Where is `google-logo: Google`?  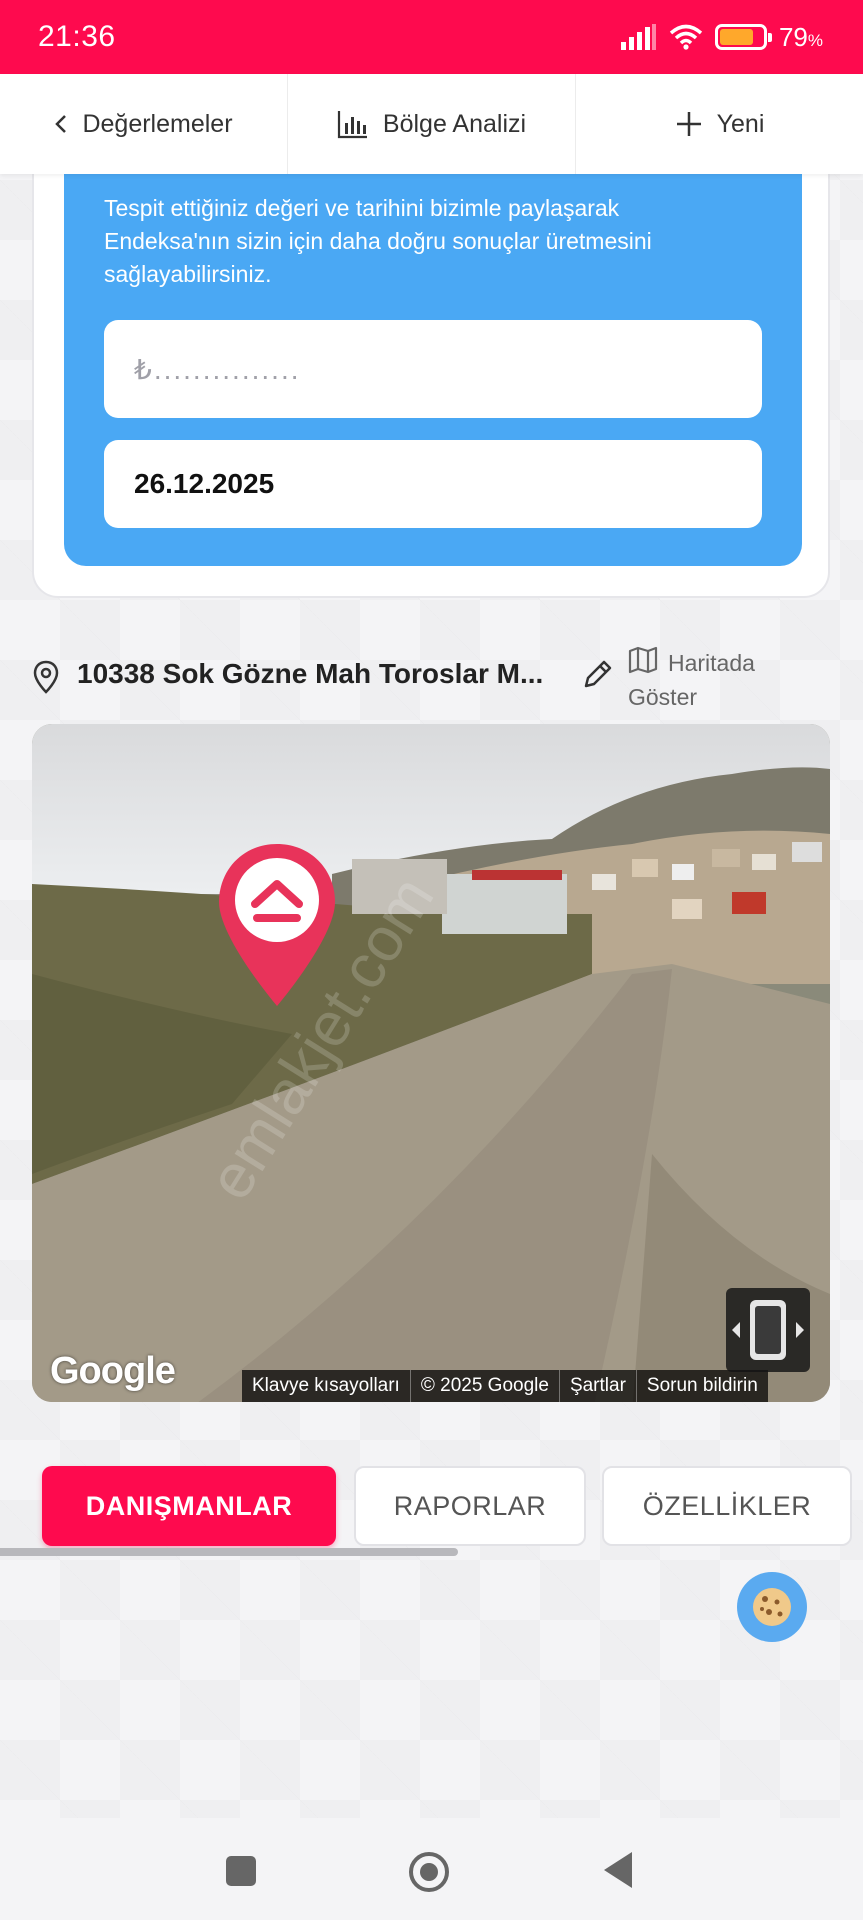
google-logo: Google is located at coordinates (113, 1371).